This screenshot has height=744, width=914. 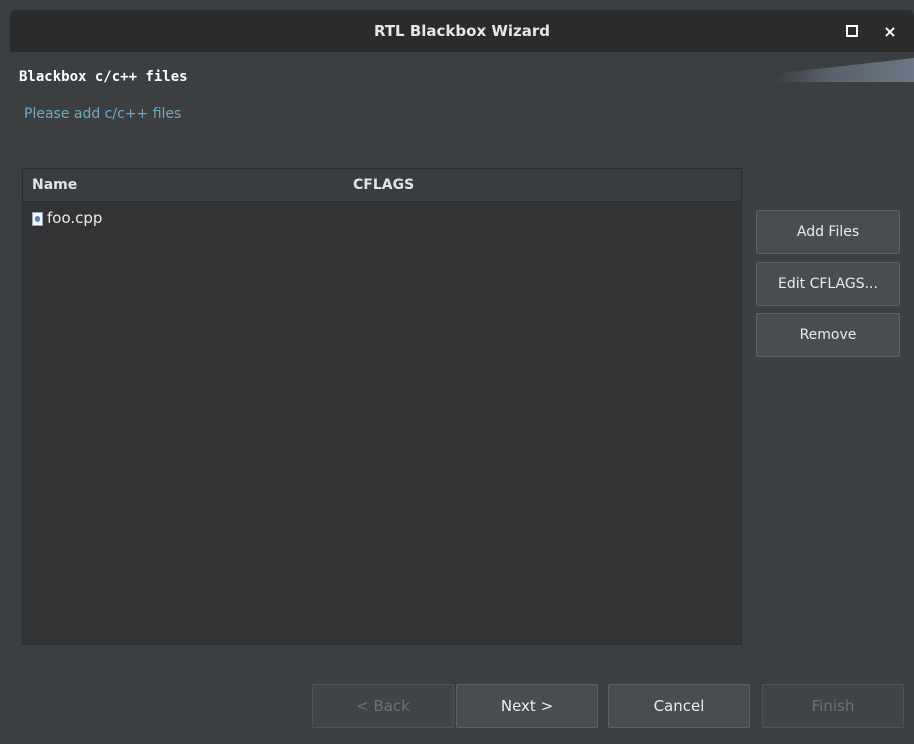 What do you see at coordinates (679, 706) in the screenshot?
I see `cancel-button: Cancel` at bounding box center [679, 706].